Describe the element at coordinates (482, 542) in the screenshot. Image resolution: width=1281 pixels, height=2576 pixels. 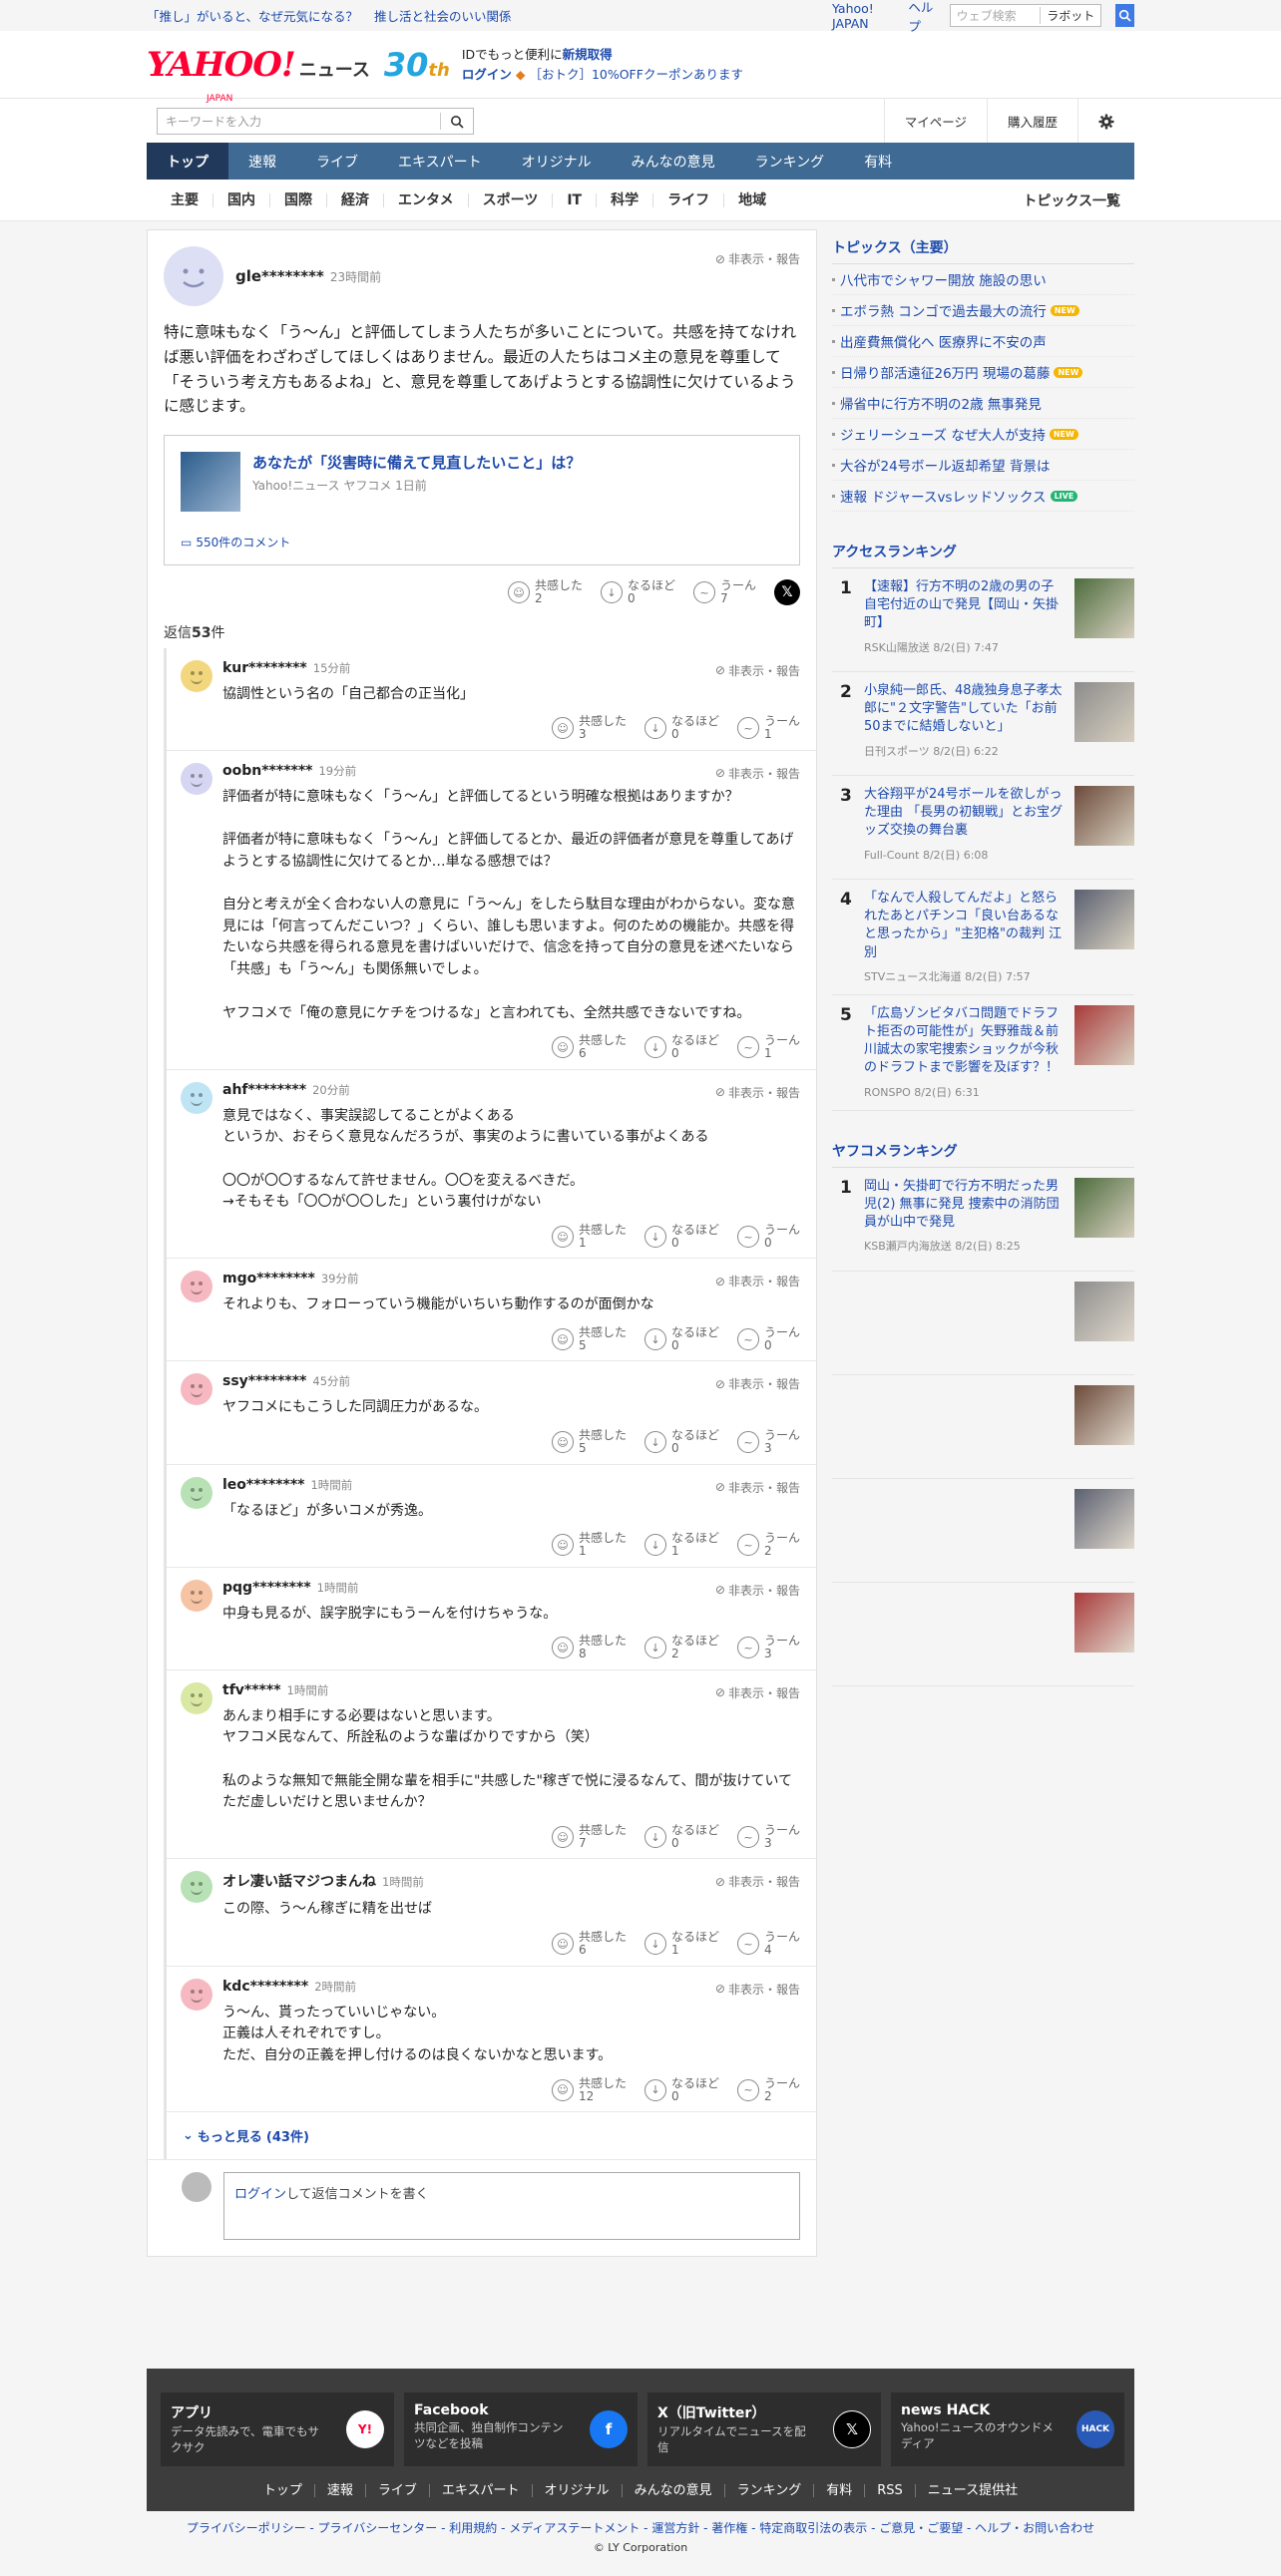
I see `comment-count-link: ▭ 550件のコメント` at that location.